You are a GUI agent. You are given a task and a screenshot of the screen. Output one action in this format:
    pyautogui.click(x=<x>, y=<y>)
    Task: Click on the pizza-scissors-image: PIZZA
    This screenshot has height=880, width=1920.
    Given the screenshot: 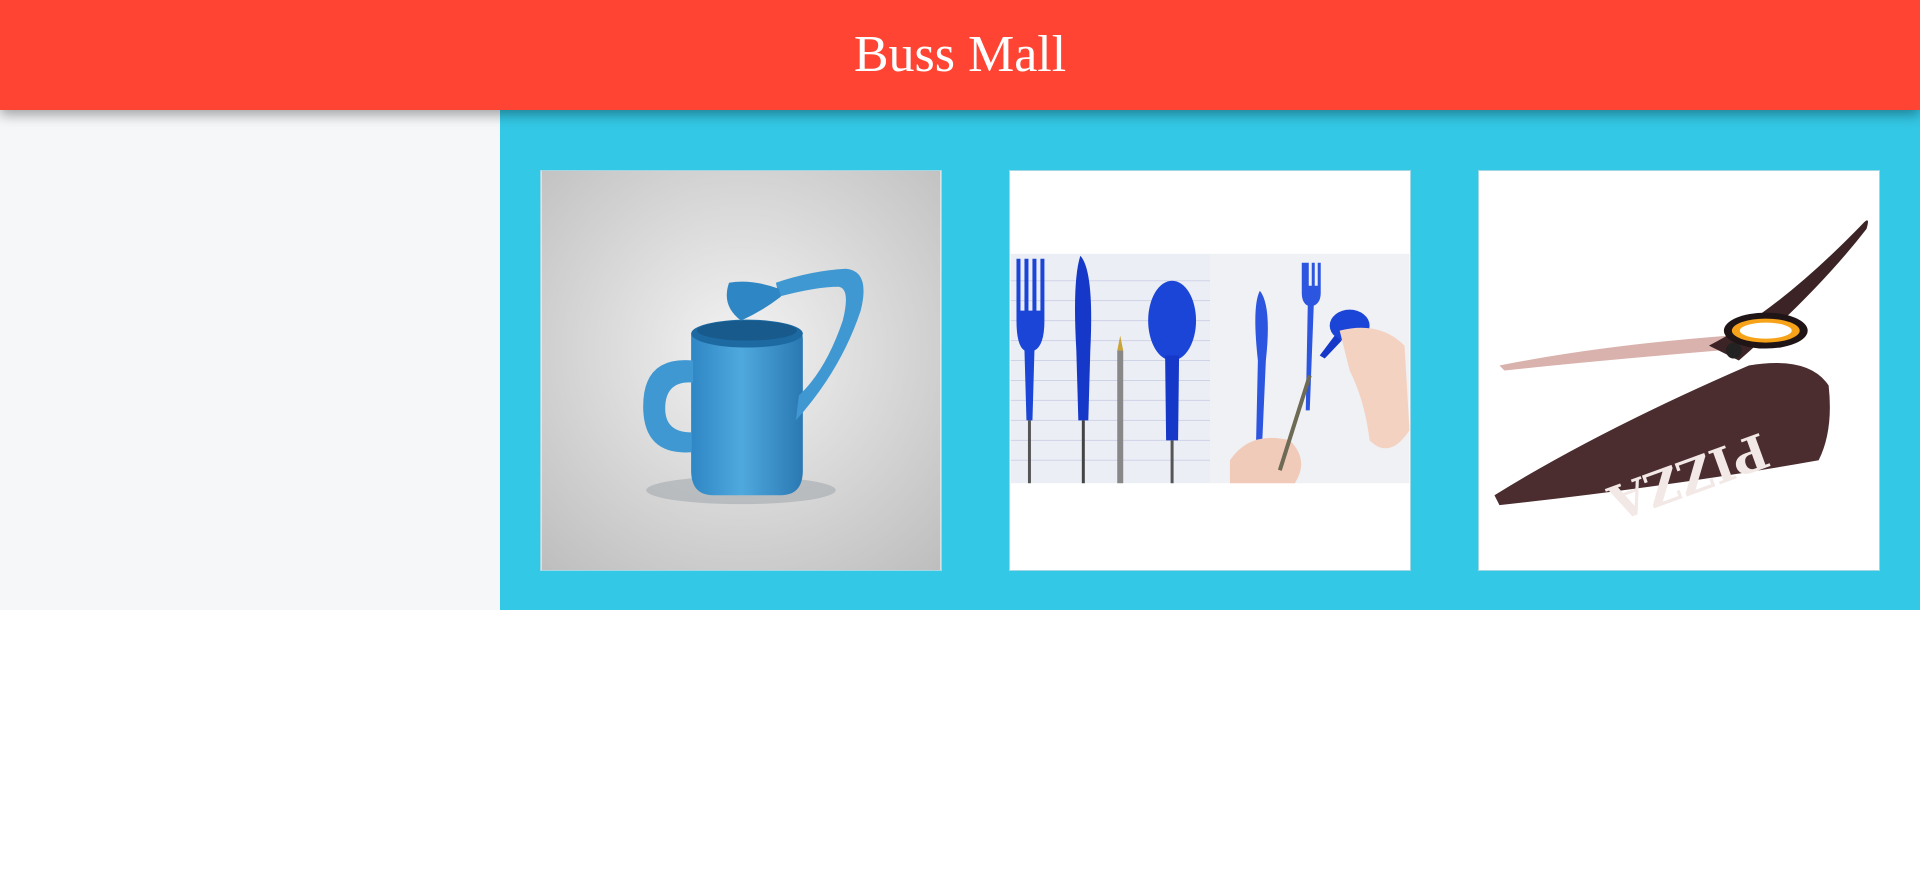 What is the action you would take?
    pyautogui.click(x=1679, y=370)
    